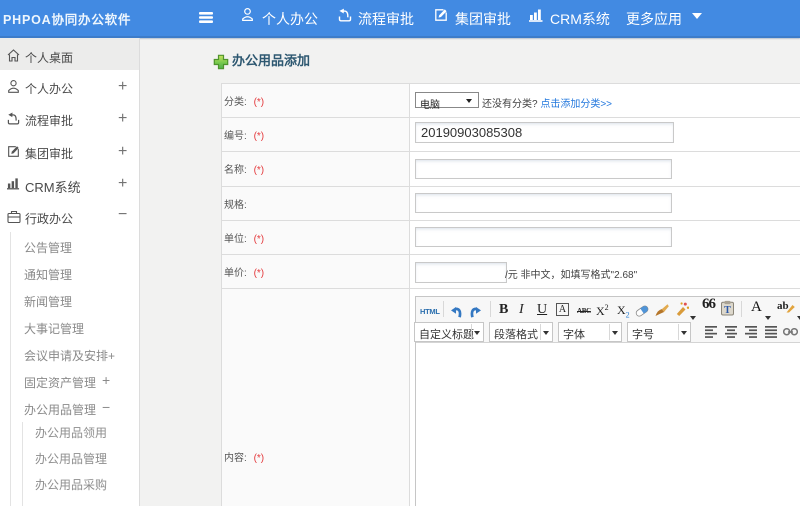  Describe the element at coordinates (727, 310) in the screenshot. I see `svg-text: T` at that location.